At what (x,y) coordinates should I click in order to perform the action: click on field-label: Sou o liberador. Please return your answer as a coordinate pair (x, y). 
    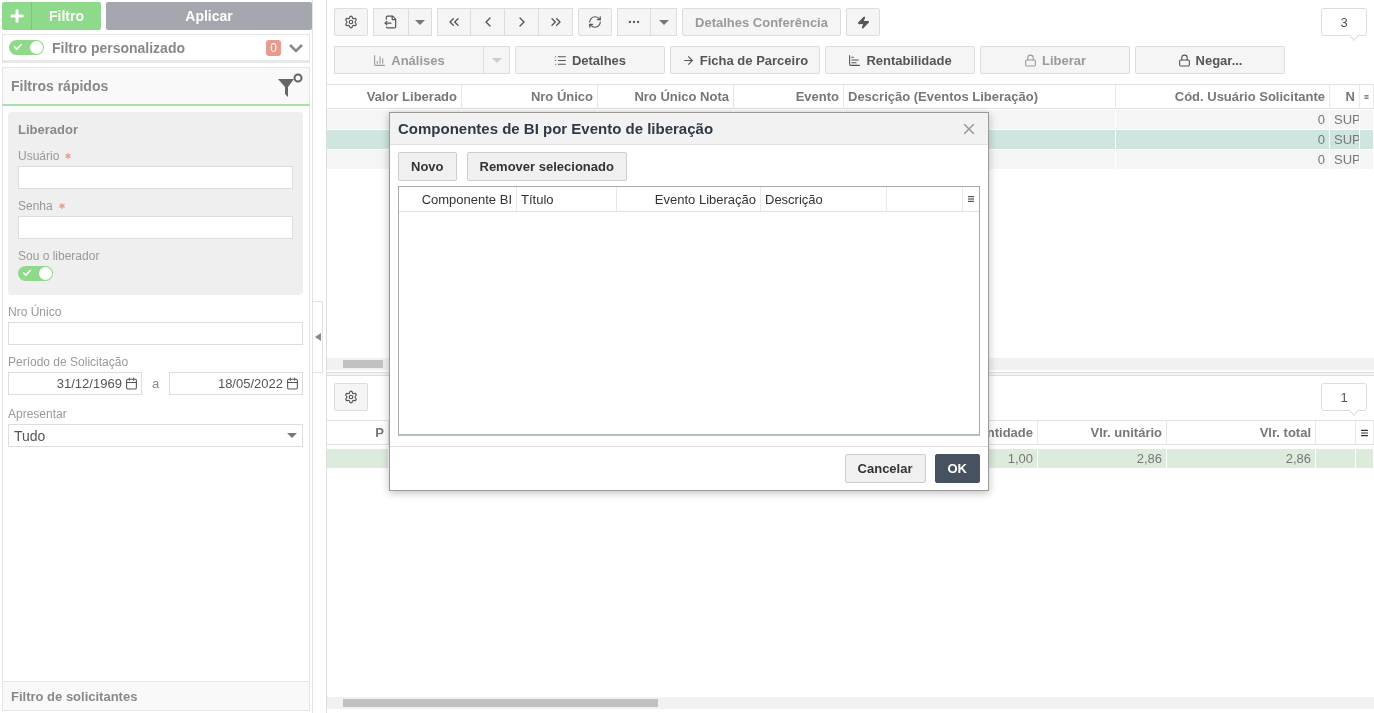
    Looking at the image, I should click on (59, 256).